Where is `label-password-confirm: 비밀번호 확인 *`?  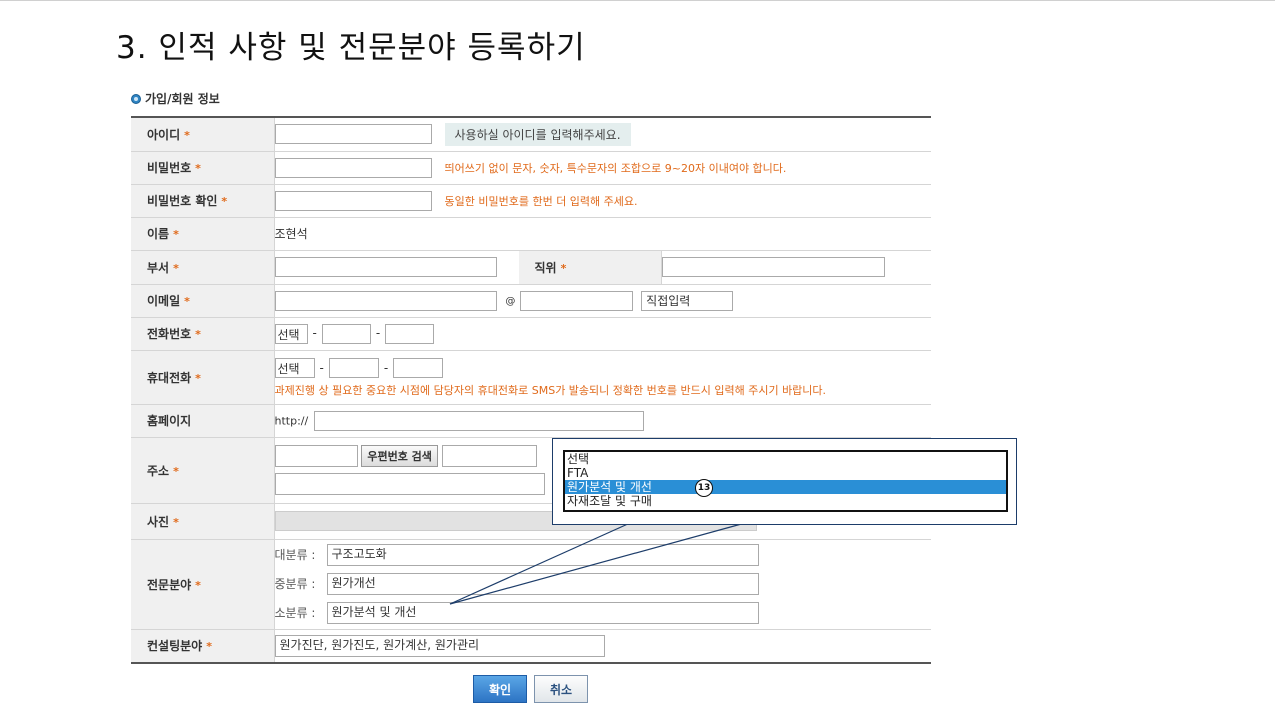 label-password-confirm: 비밀번호 확인 * is located at coordinates (203, 201).